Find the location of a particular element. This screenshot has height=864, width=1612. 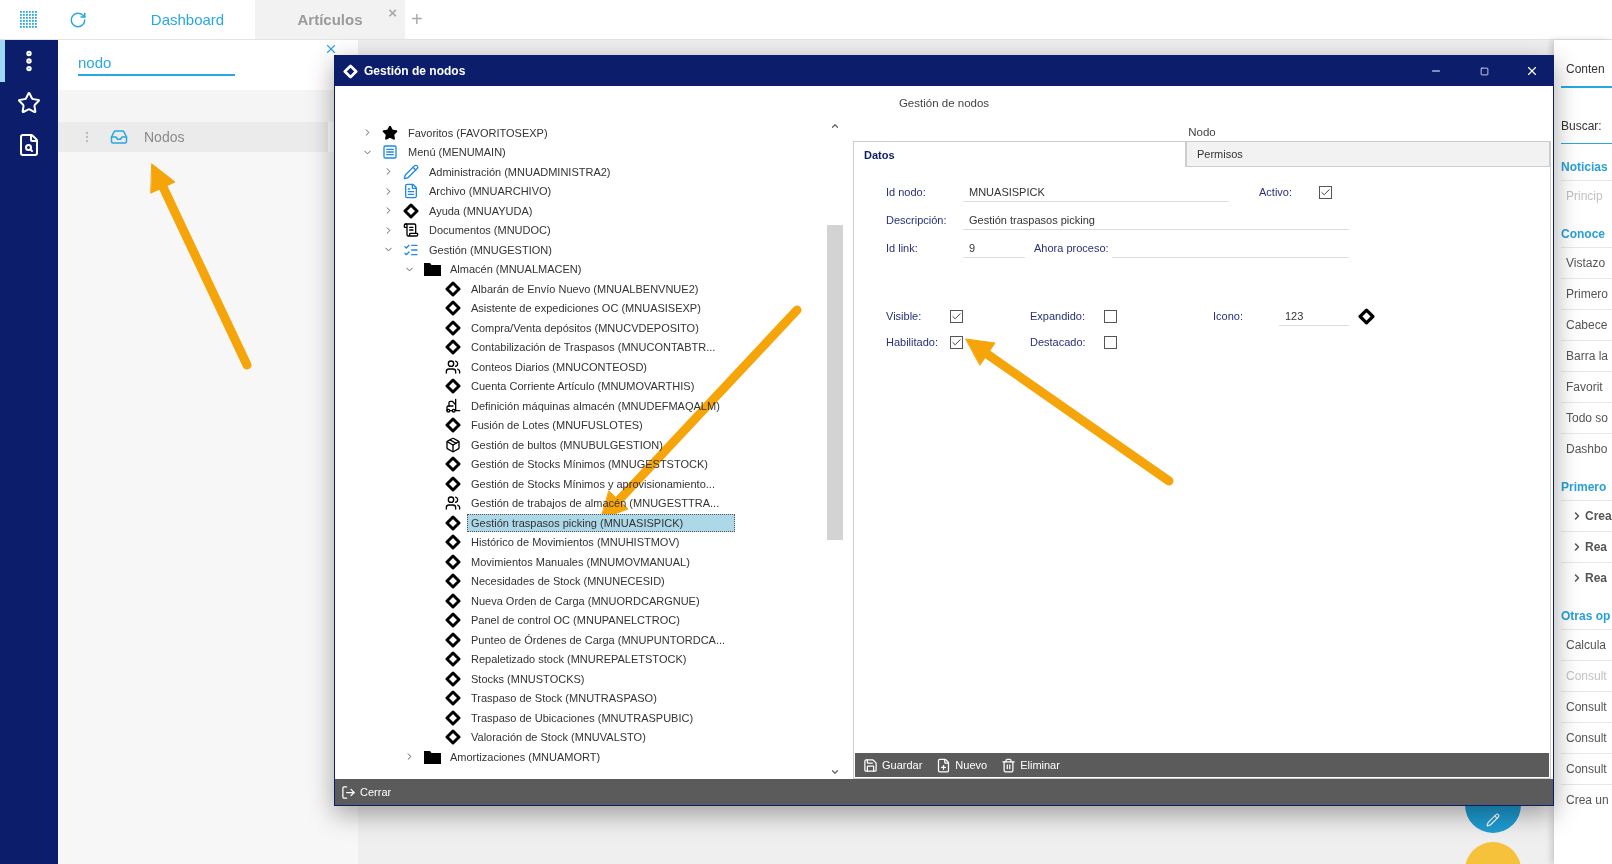

help-link: Vistazo is located at coordinates (1586, 262).